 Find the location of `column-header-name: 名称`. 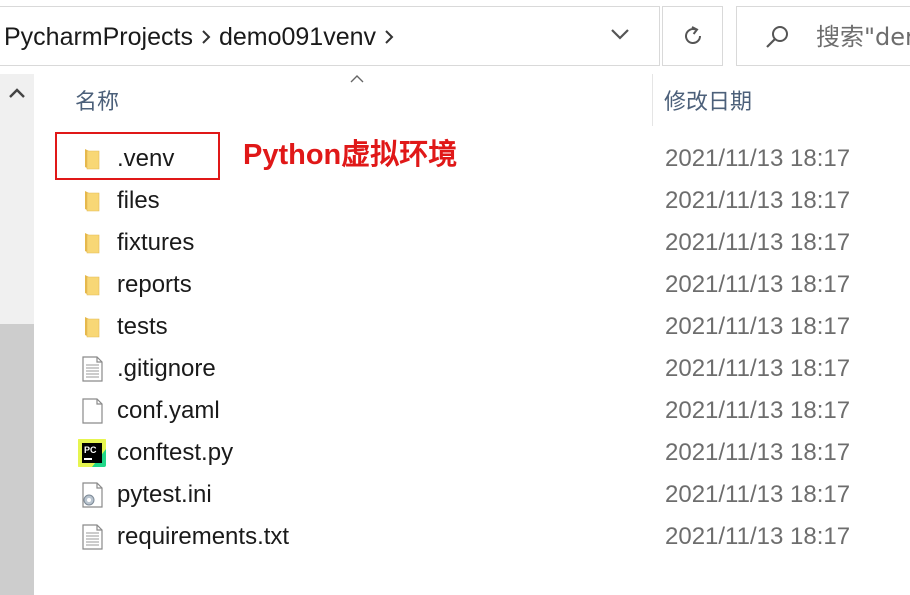

column-header-name: 名称 is located at coordinates (97, 100).